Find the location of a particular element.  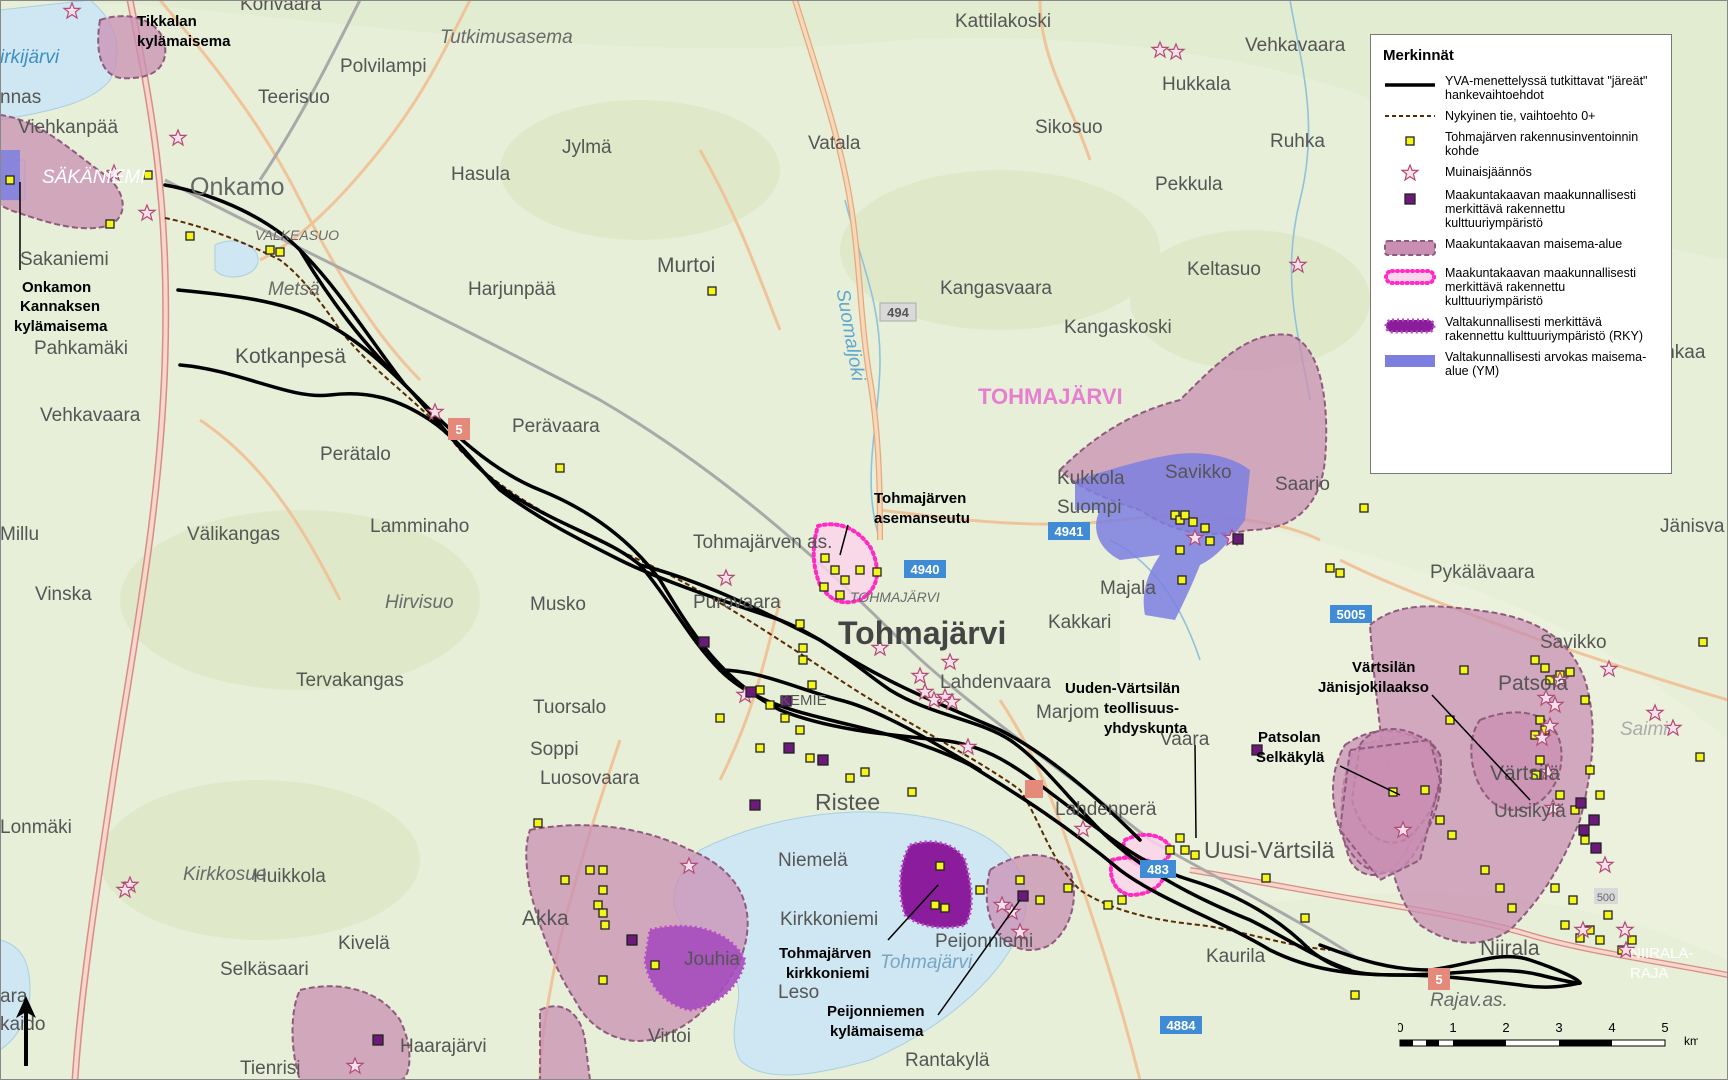

place-onkamo: Onkamo is located at coordinates (237, 187).